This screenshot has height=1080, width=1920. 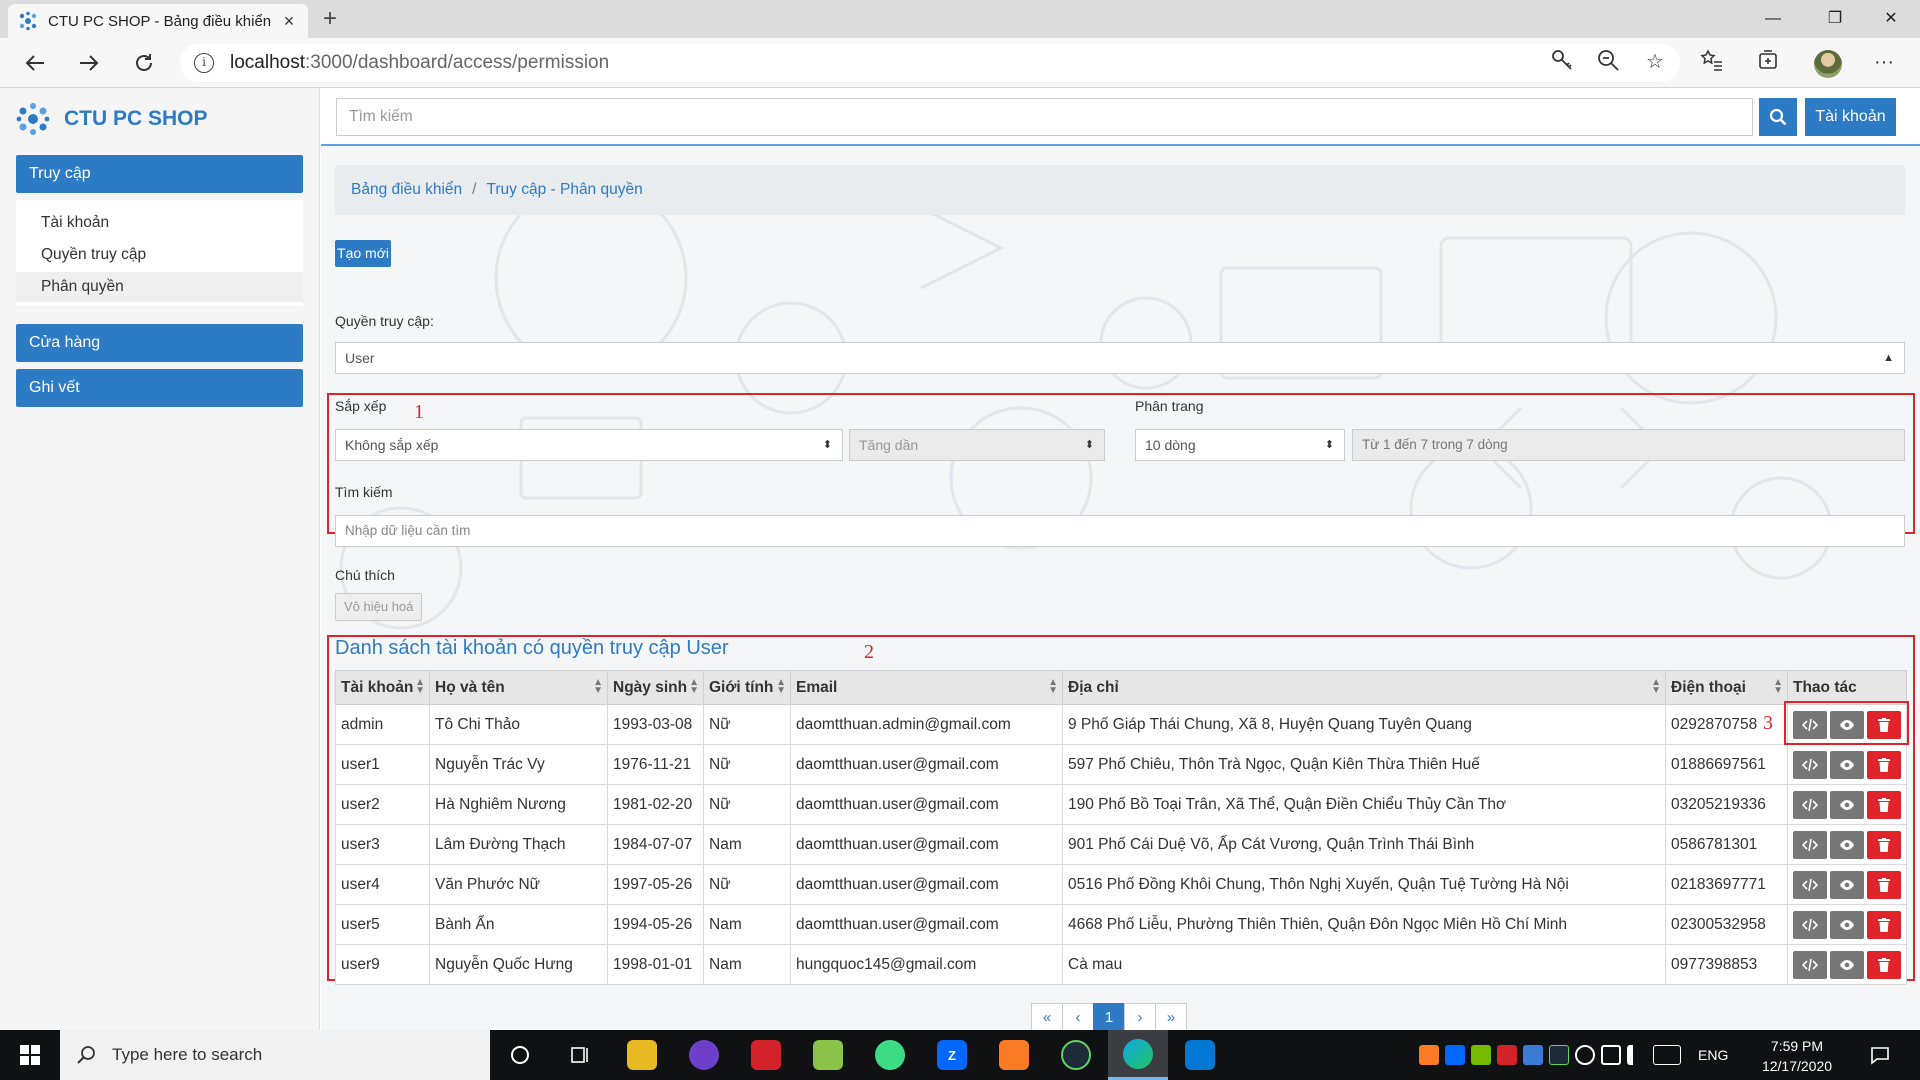 I want to click on refresh-icon, so click(x=144, y=63).